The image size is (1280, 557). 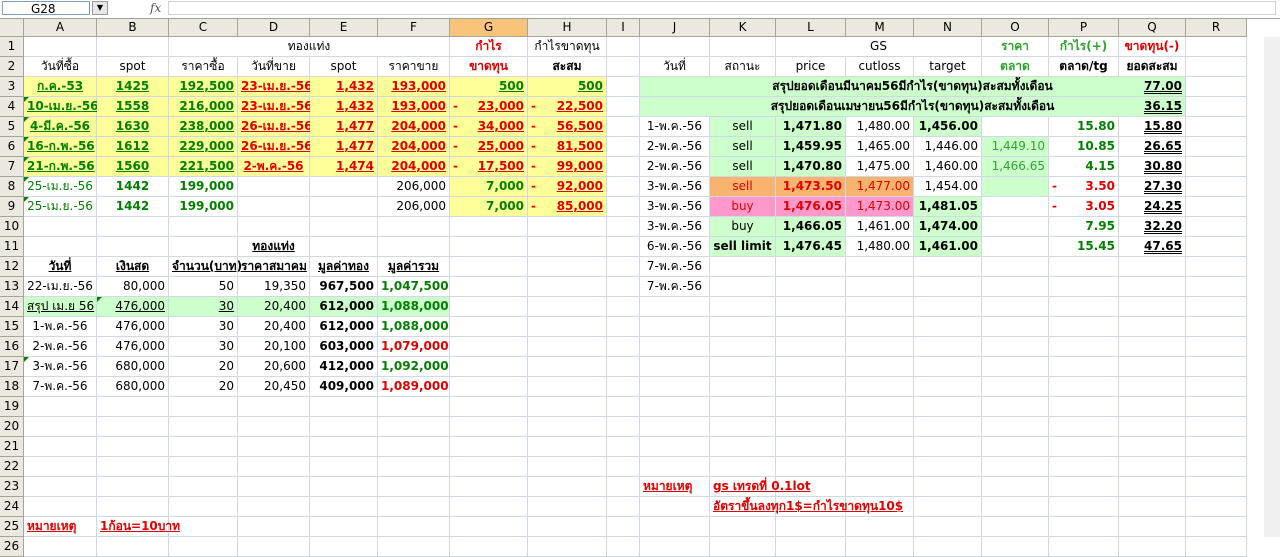 What do you see at coordinates (414, 67) in the screenshot?
I see `cell-f2: ราคาขาย` at bounding box center [414, 67].